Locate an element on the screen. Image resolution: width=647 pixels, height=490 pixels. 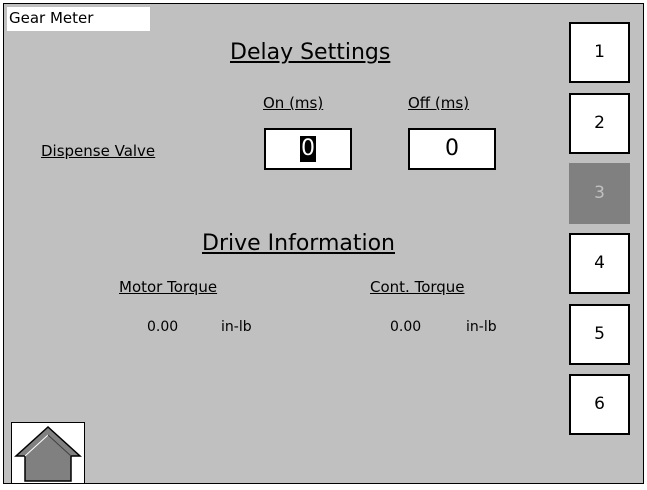
dispense-valve-on-field: 0 is located at coordinates (308, 149).